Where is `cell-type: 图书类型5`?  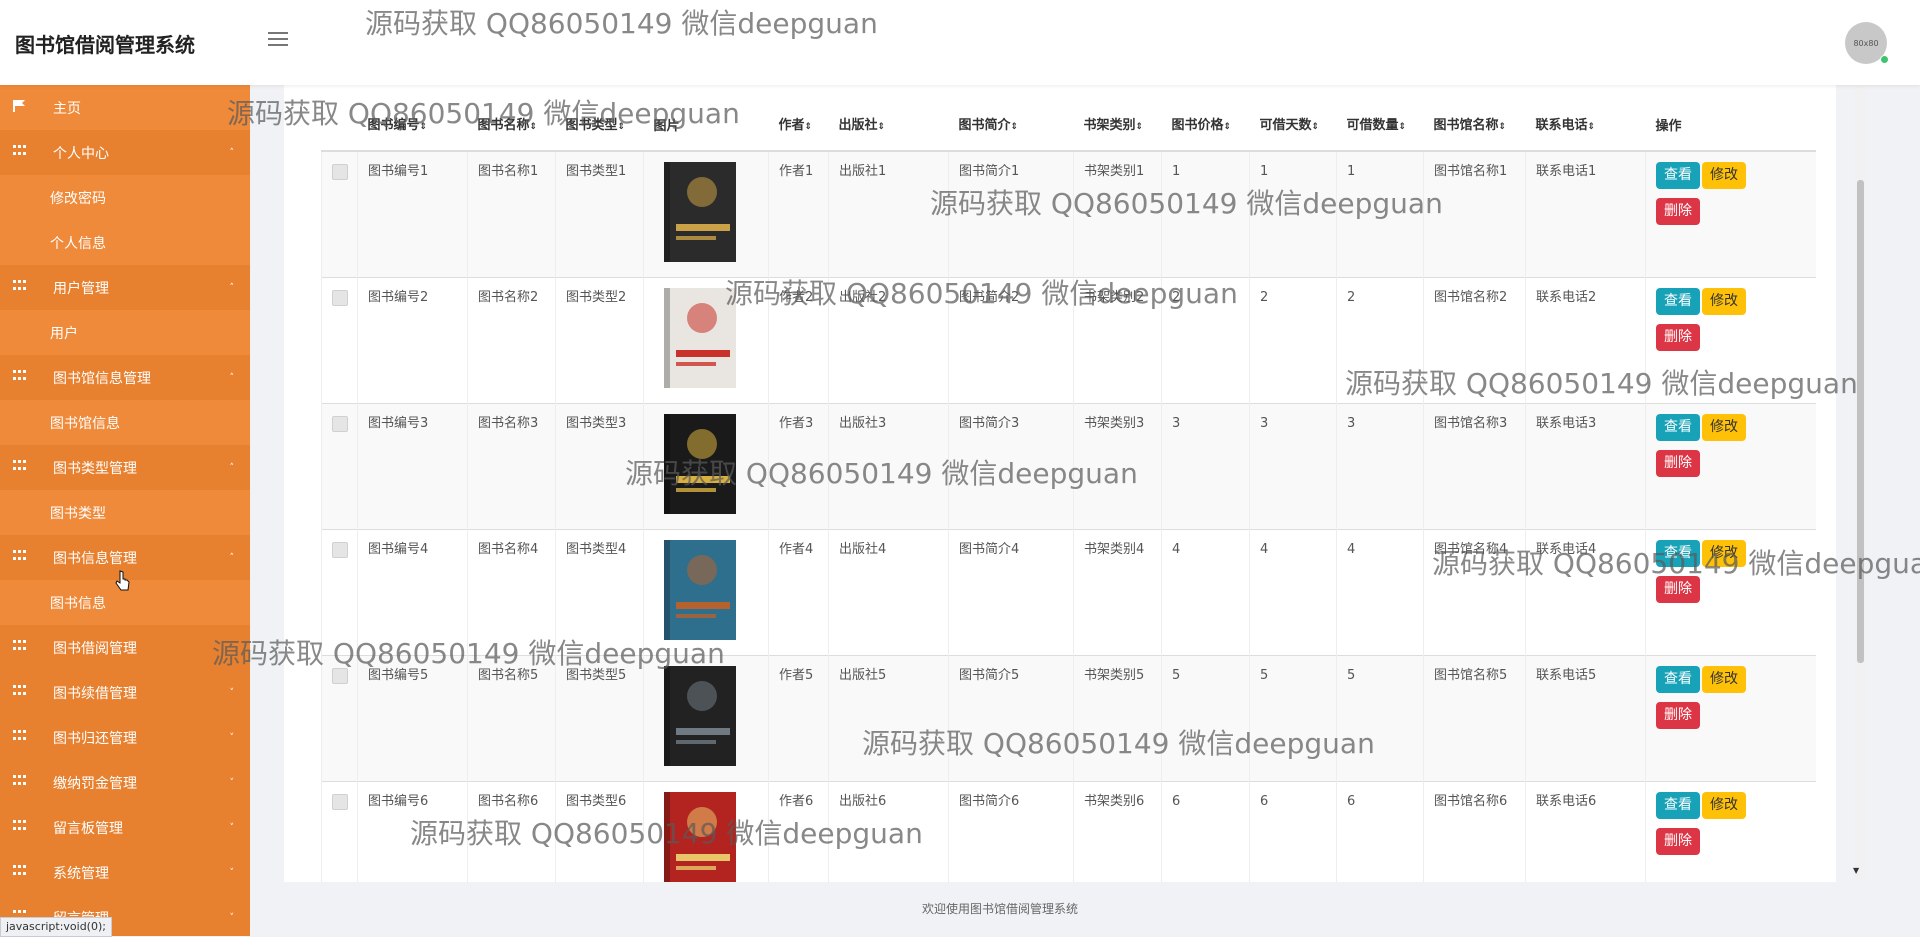 cell-type: 图书类型5 is located at coordinates (599, 718).